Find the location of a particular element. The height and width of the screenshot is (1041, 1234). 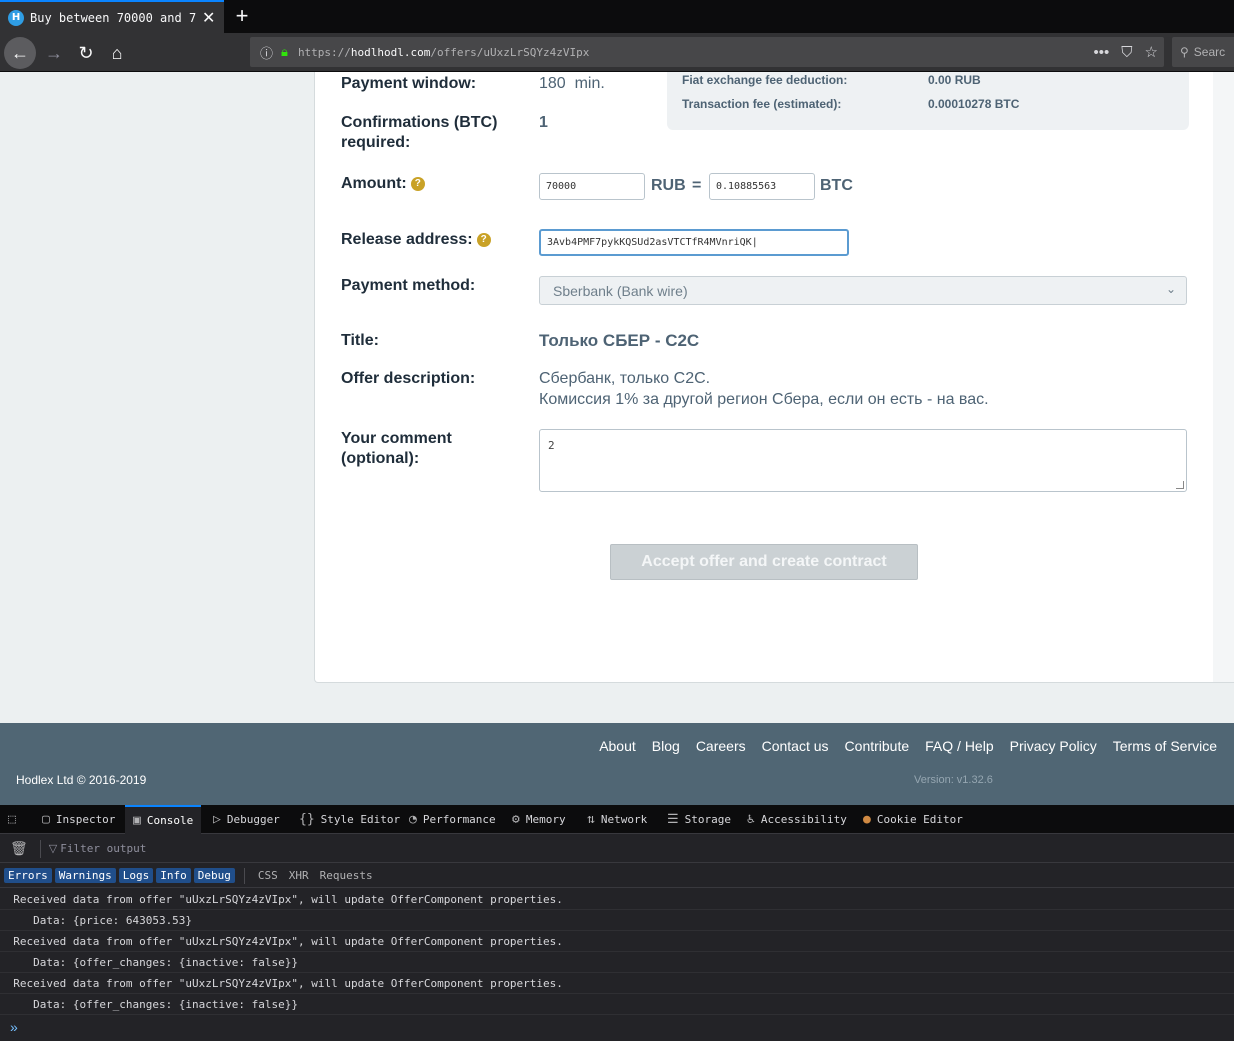

back-arrow-icon: ← is located at coordinates (20, 53).